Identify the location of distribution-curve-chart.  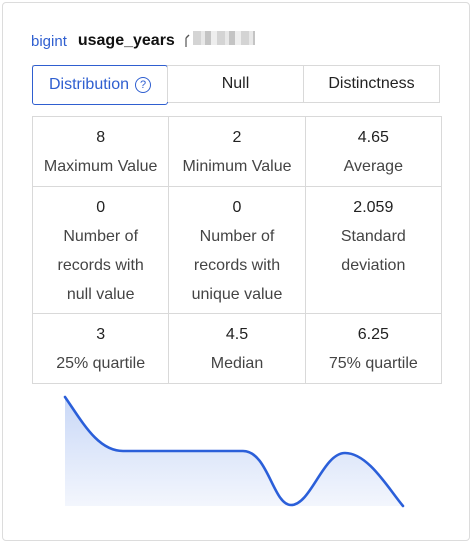
(234, 451).